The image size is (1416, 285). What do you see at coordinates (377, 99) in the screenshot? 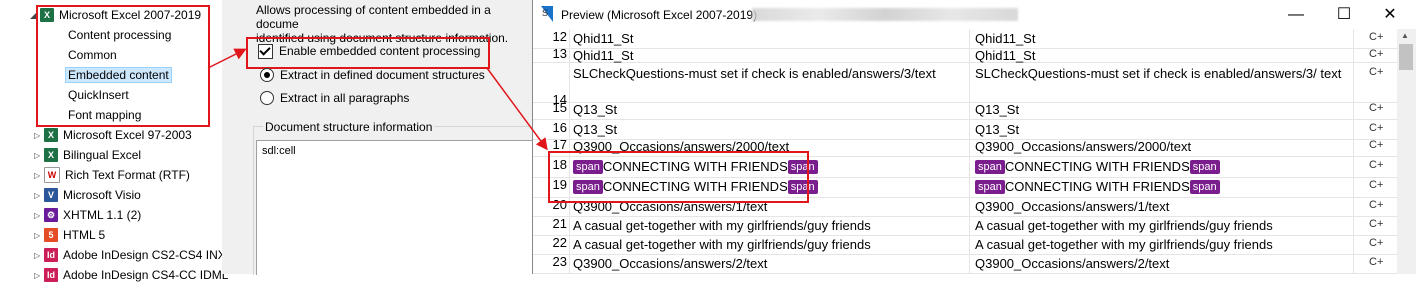
I see `annotation-arrows` at bounding box center [377, 99].